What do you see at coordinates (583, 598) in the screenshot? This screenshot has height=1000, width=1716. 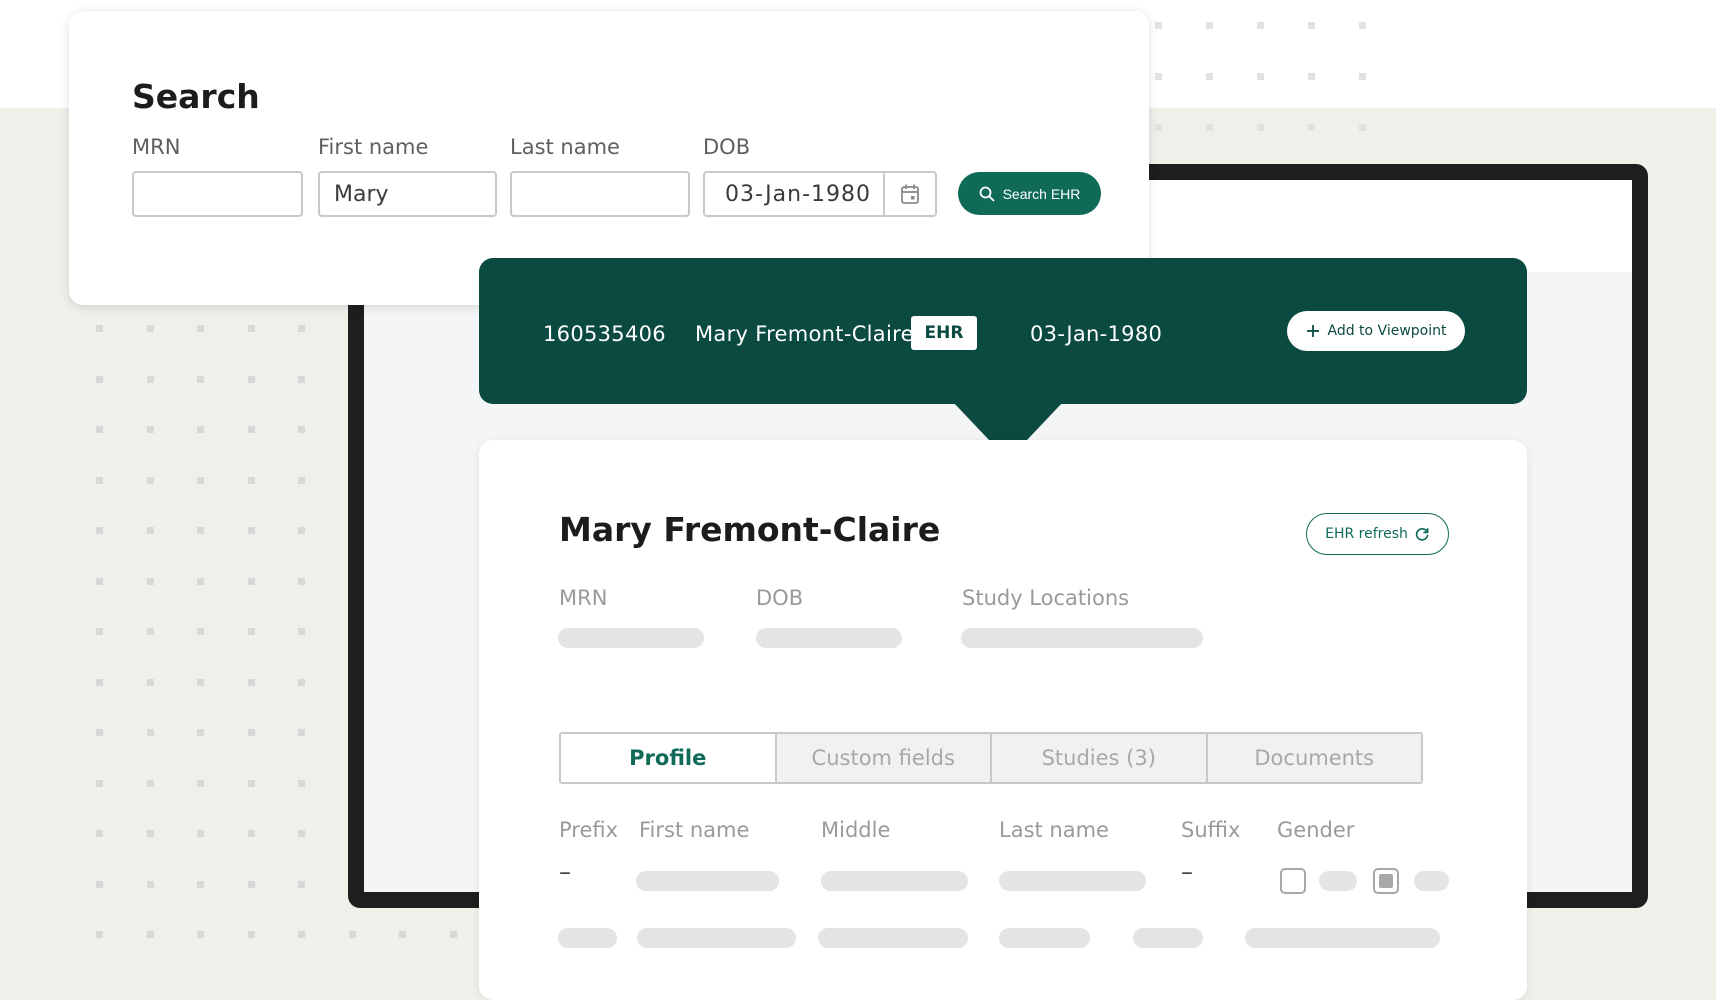 I see `meta-mrn-label: MRN` at bounding box center [583, 598].